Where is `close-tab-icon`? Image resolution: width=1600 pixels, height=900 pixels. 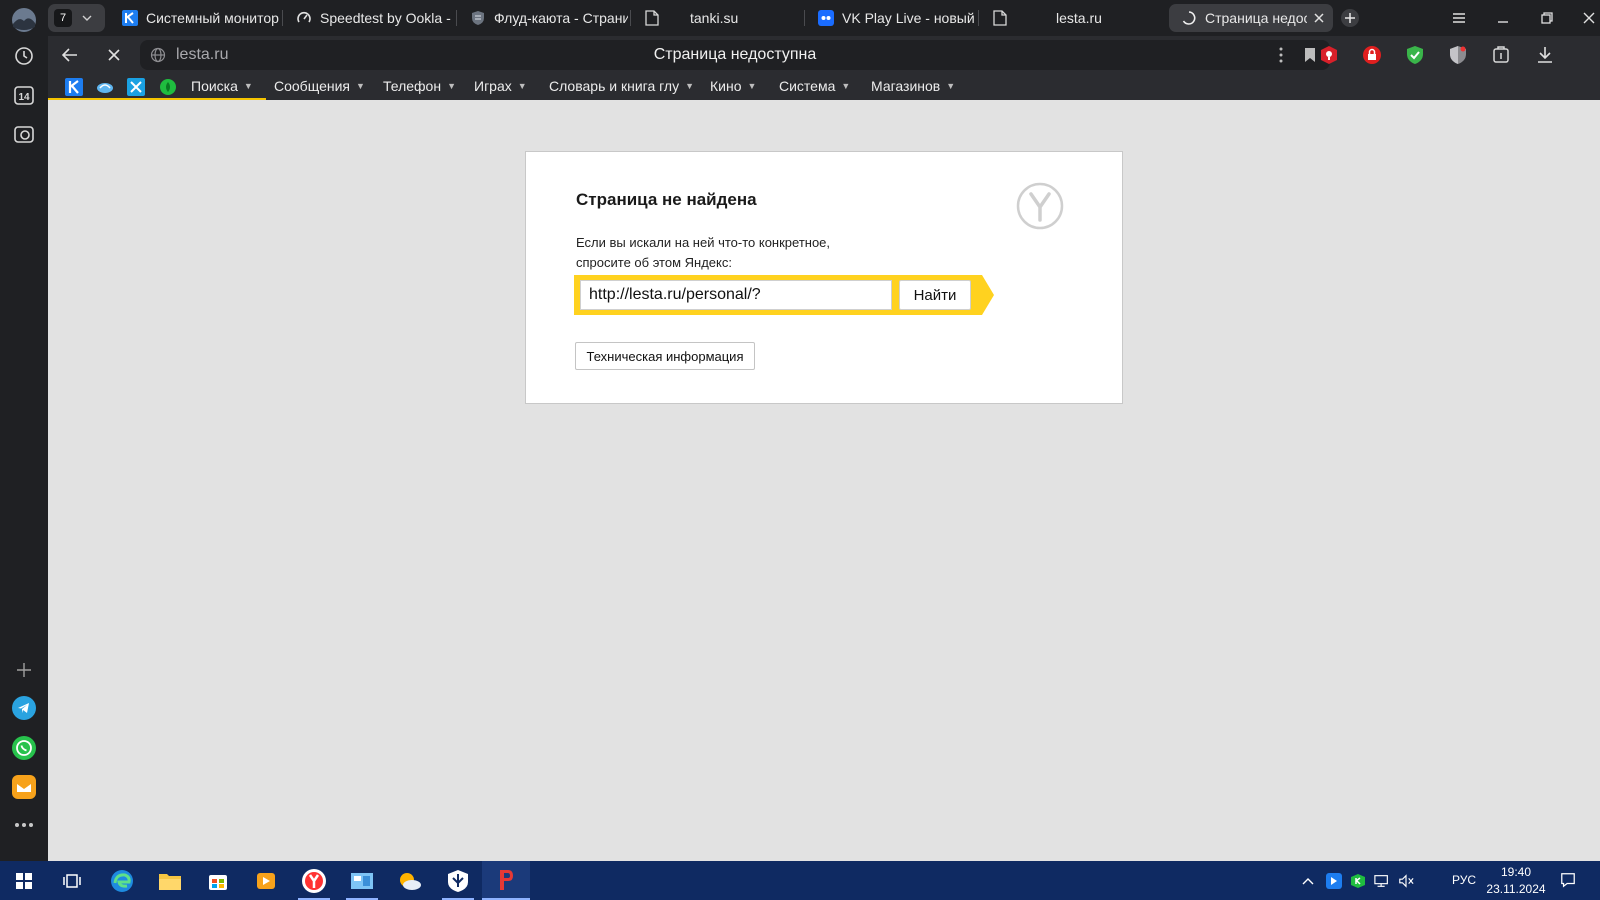 close-tab-icon is located at coordinates (1319, 19).